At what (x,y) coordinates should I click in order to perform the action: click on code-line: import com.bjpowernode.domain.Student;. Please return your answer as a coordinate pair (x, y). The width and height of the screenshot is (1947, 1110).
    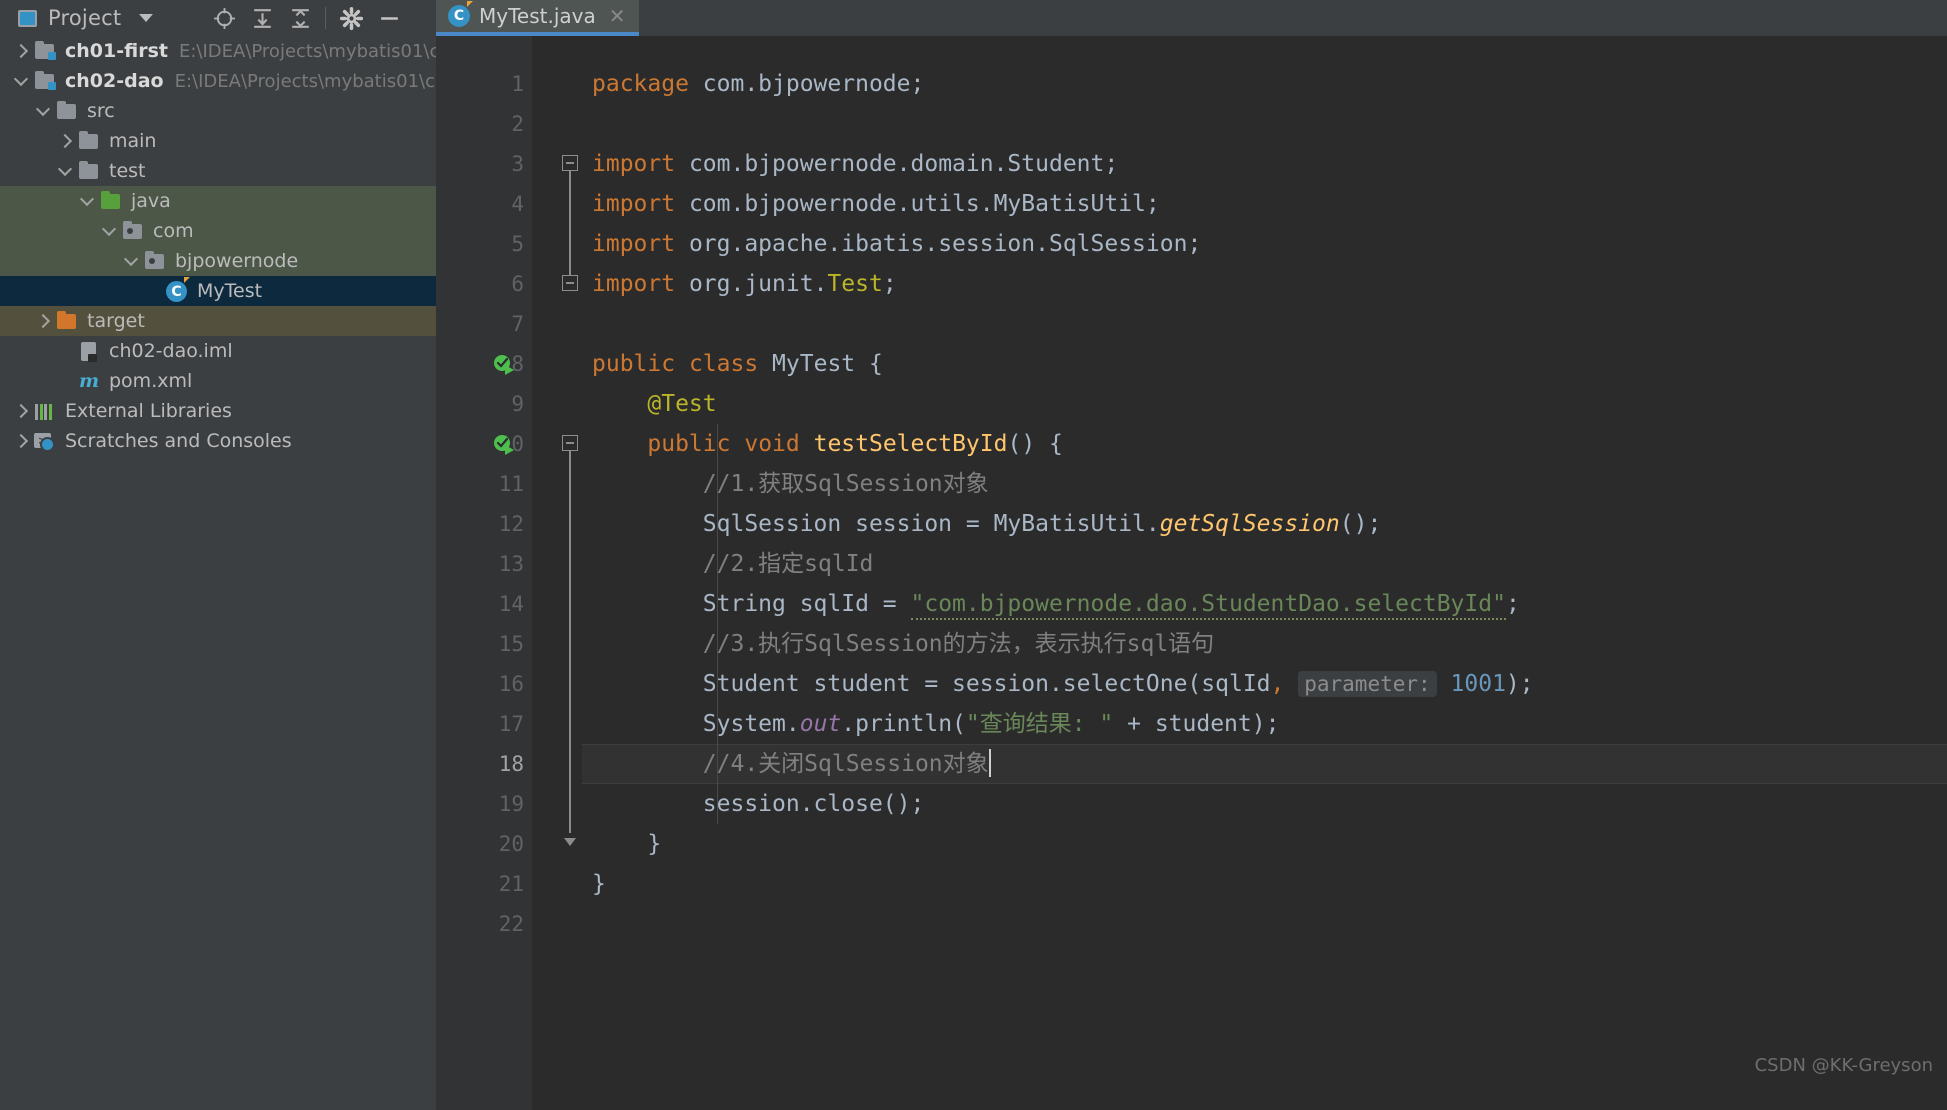
    Looking at the image, I should click on (855, 164).